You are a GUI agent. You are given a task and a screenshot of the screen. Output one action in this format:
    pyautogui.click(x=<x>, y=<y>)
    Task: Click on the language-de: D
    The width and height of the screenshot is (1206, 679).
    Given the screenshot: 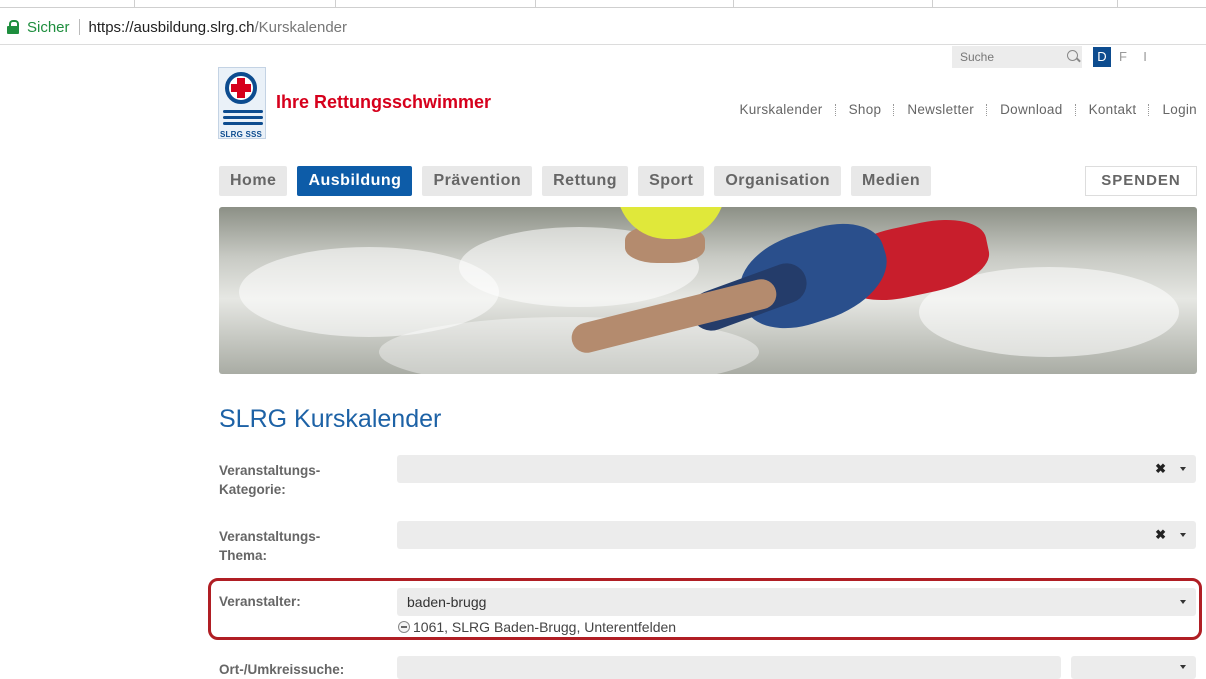 What is the action you would take?
    pyautogui.click(x=1102, y=57)
    